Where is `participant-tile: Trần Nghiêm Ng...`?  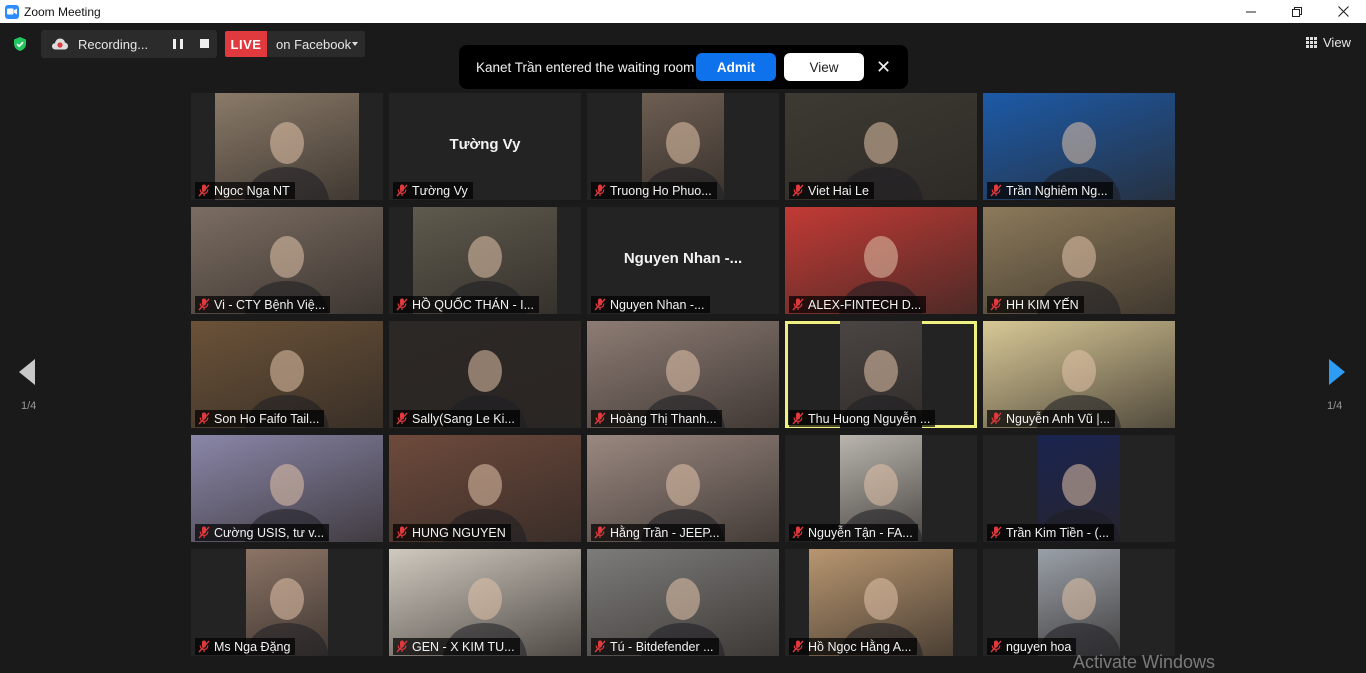 participant-tile: Trần Nghiêm Ng... is located at coordinates (1079, 146).